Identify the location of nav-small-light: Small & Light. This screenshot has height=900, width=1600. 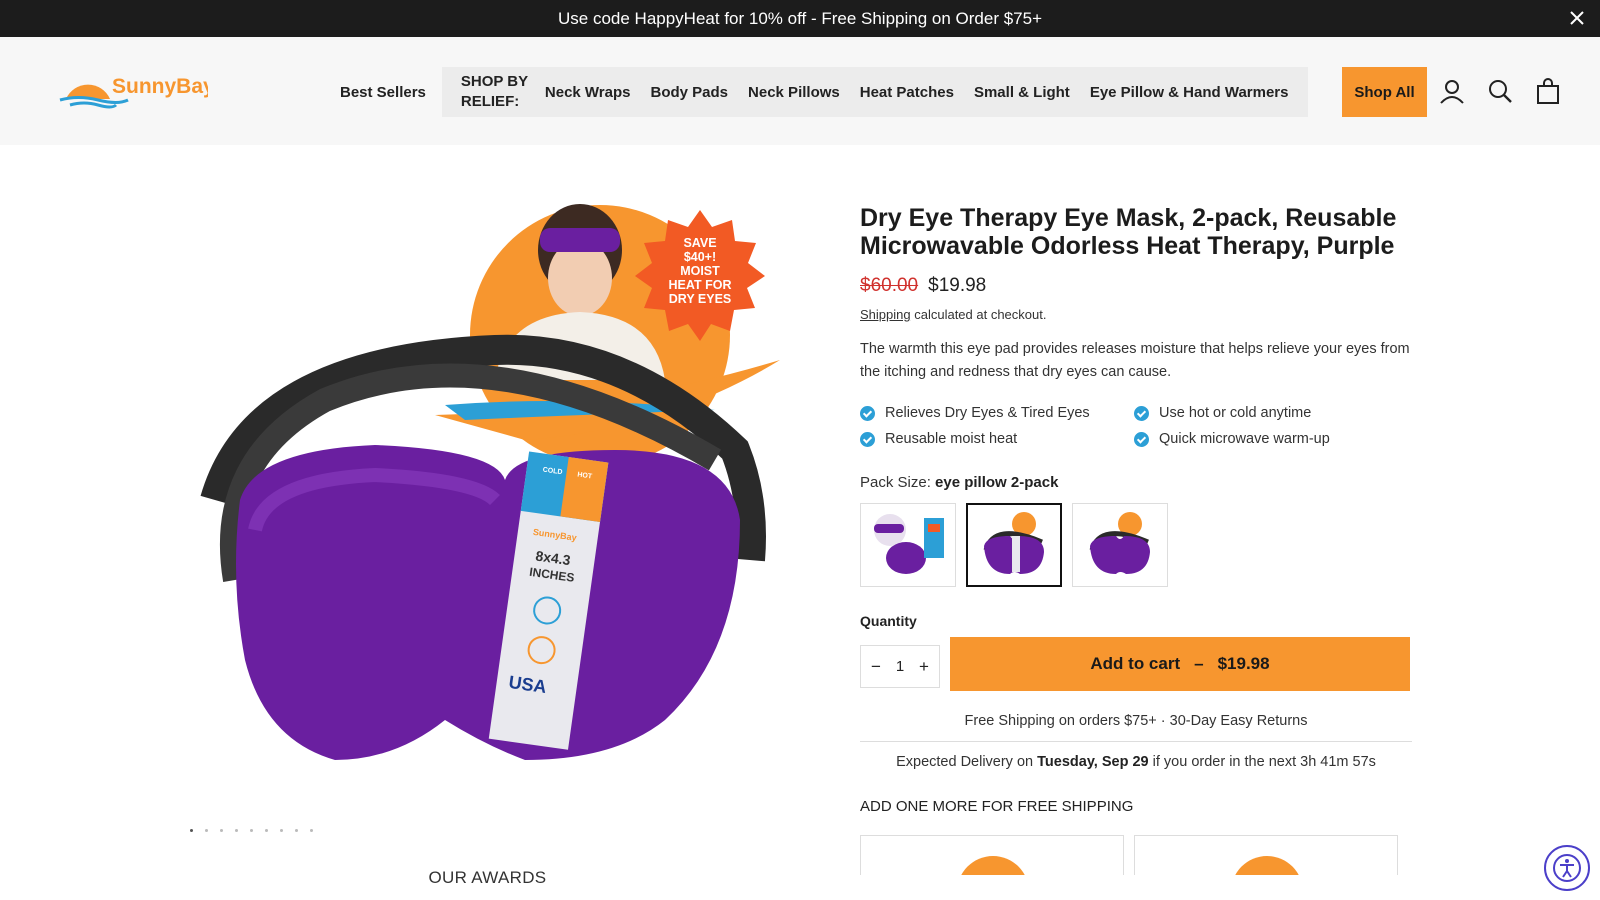
(1022, 92).